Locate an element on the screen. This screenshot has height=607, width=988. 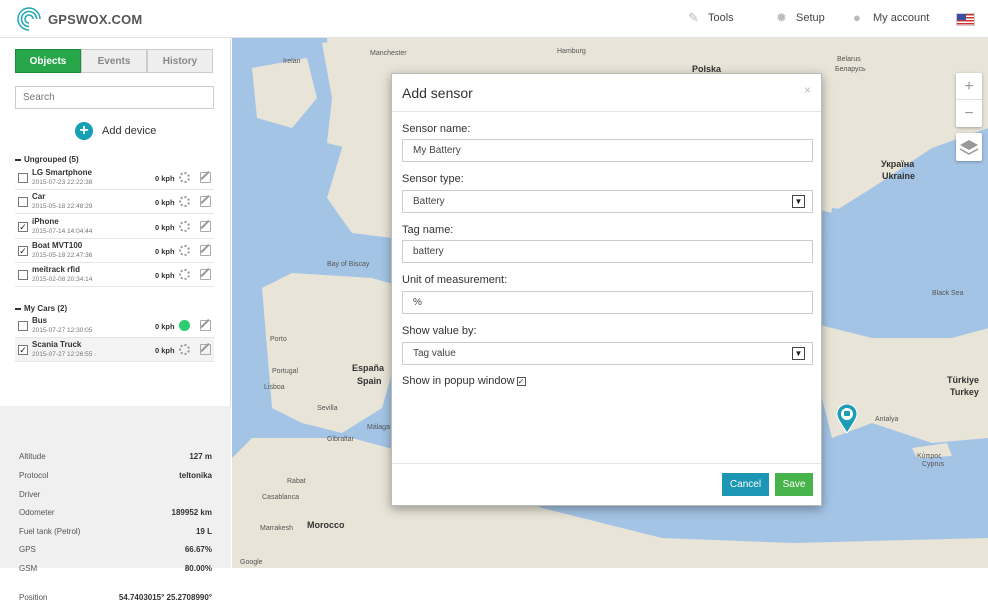
device-speed: 0 kph is located at coordinates (165, 178).